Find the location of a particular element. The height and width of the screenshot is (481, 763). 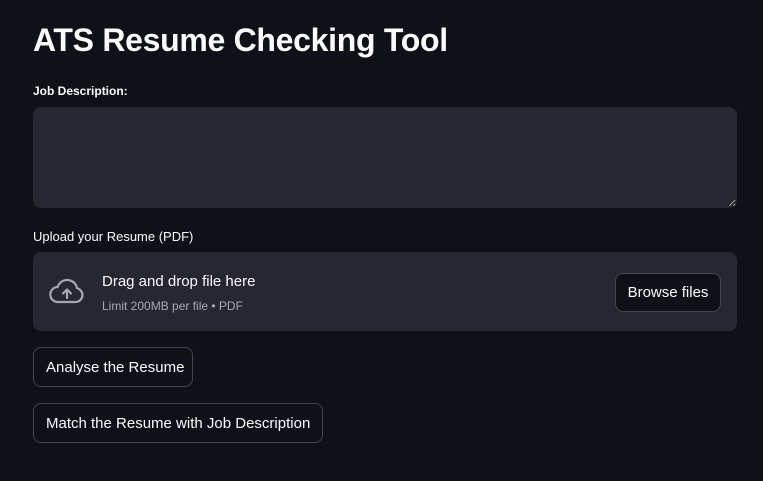

upload-resume-label: Upload your Resume (PDF) is located at coordinates (113, 236).